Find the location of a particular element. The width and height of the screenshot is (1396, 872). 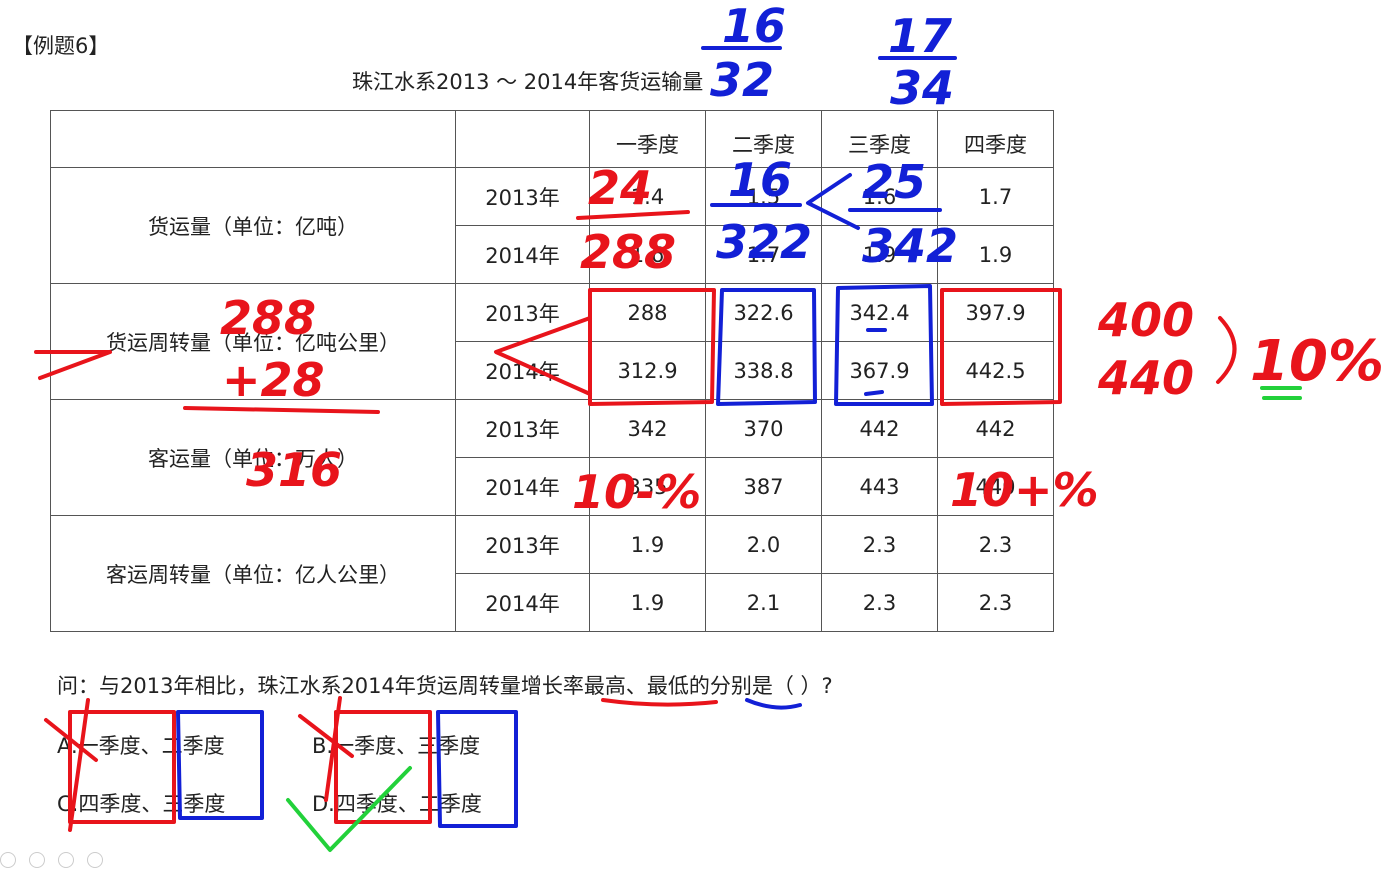

value-cell: 1.5 is located at coordinates (763, 196).